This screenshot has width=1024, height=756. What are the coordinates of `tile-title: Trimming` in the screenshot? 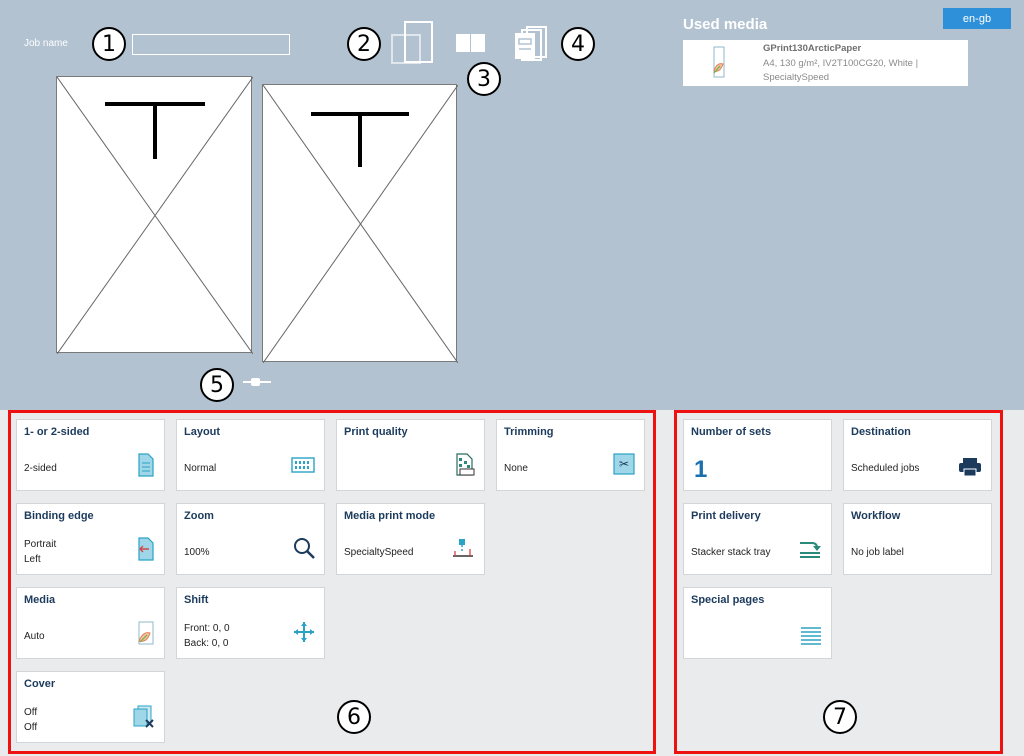 It's located at (529, 432).